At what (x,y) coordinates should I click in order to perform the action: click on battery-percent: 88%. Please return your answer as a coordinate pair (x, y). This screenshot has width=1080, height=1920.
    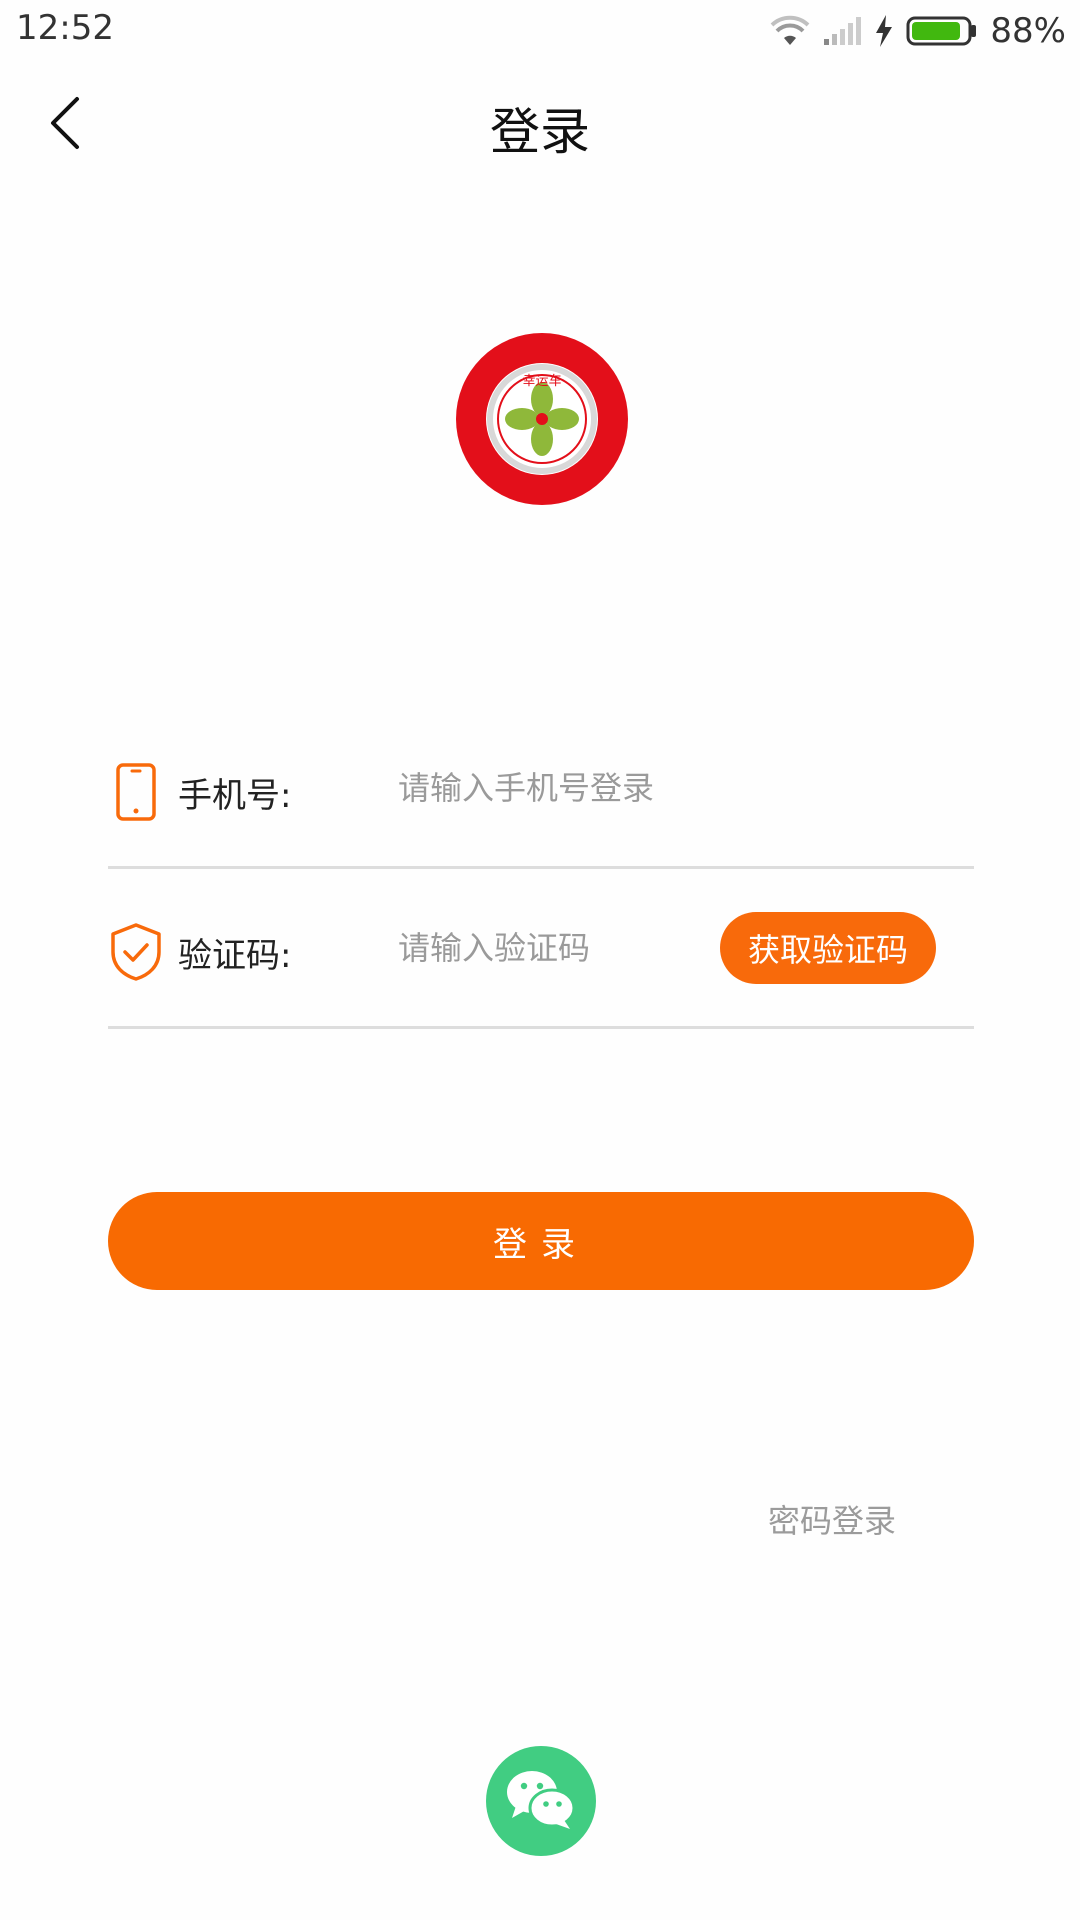
    Looking at the image, I should click on (1028, 31).